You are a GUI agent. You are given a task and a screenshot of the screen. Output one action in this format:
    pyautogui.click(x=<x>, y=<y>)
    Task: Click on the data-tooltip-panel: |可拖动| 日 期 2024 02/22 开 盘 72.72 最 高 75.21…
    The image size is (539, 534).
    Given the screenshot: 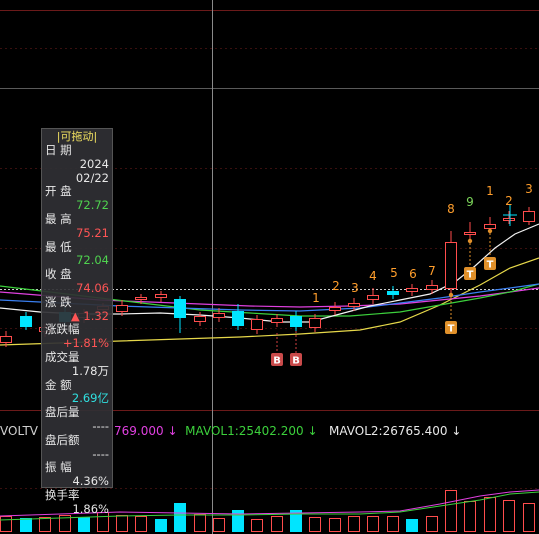 What is the action you would take?
    pyautogui.click(x=77, y=322)
    